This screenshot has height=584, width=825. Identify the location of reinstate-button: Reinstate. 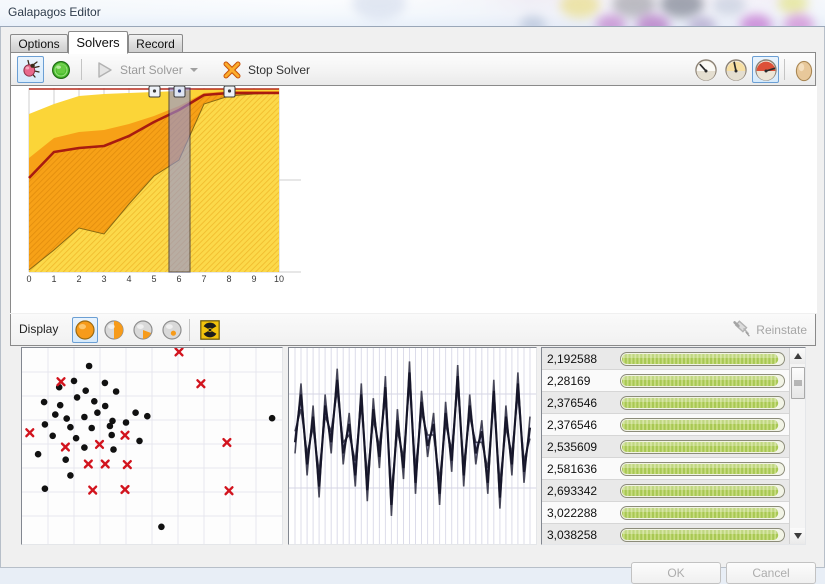
(768, 330).